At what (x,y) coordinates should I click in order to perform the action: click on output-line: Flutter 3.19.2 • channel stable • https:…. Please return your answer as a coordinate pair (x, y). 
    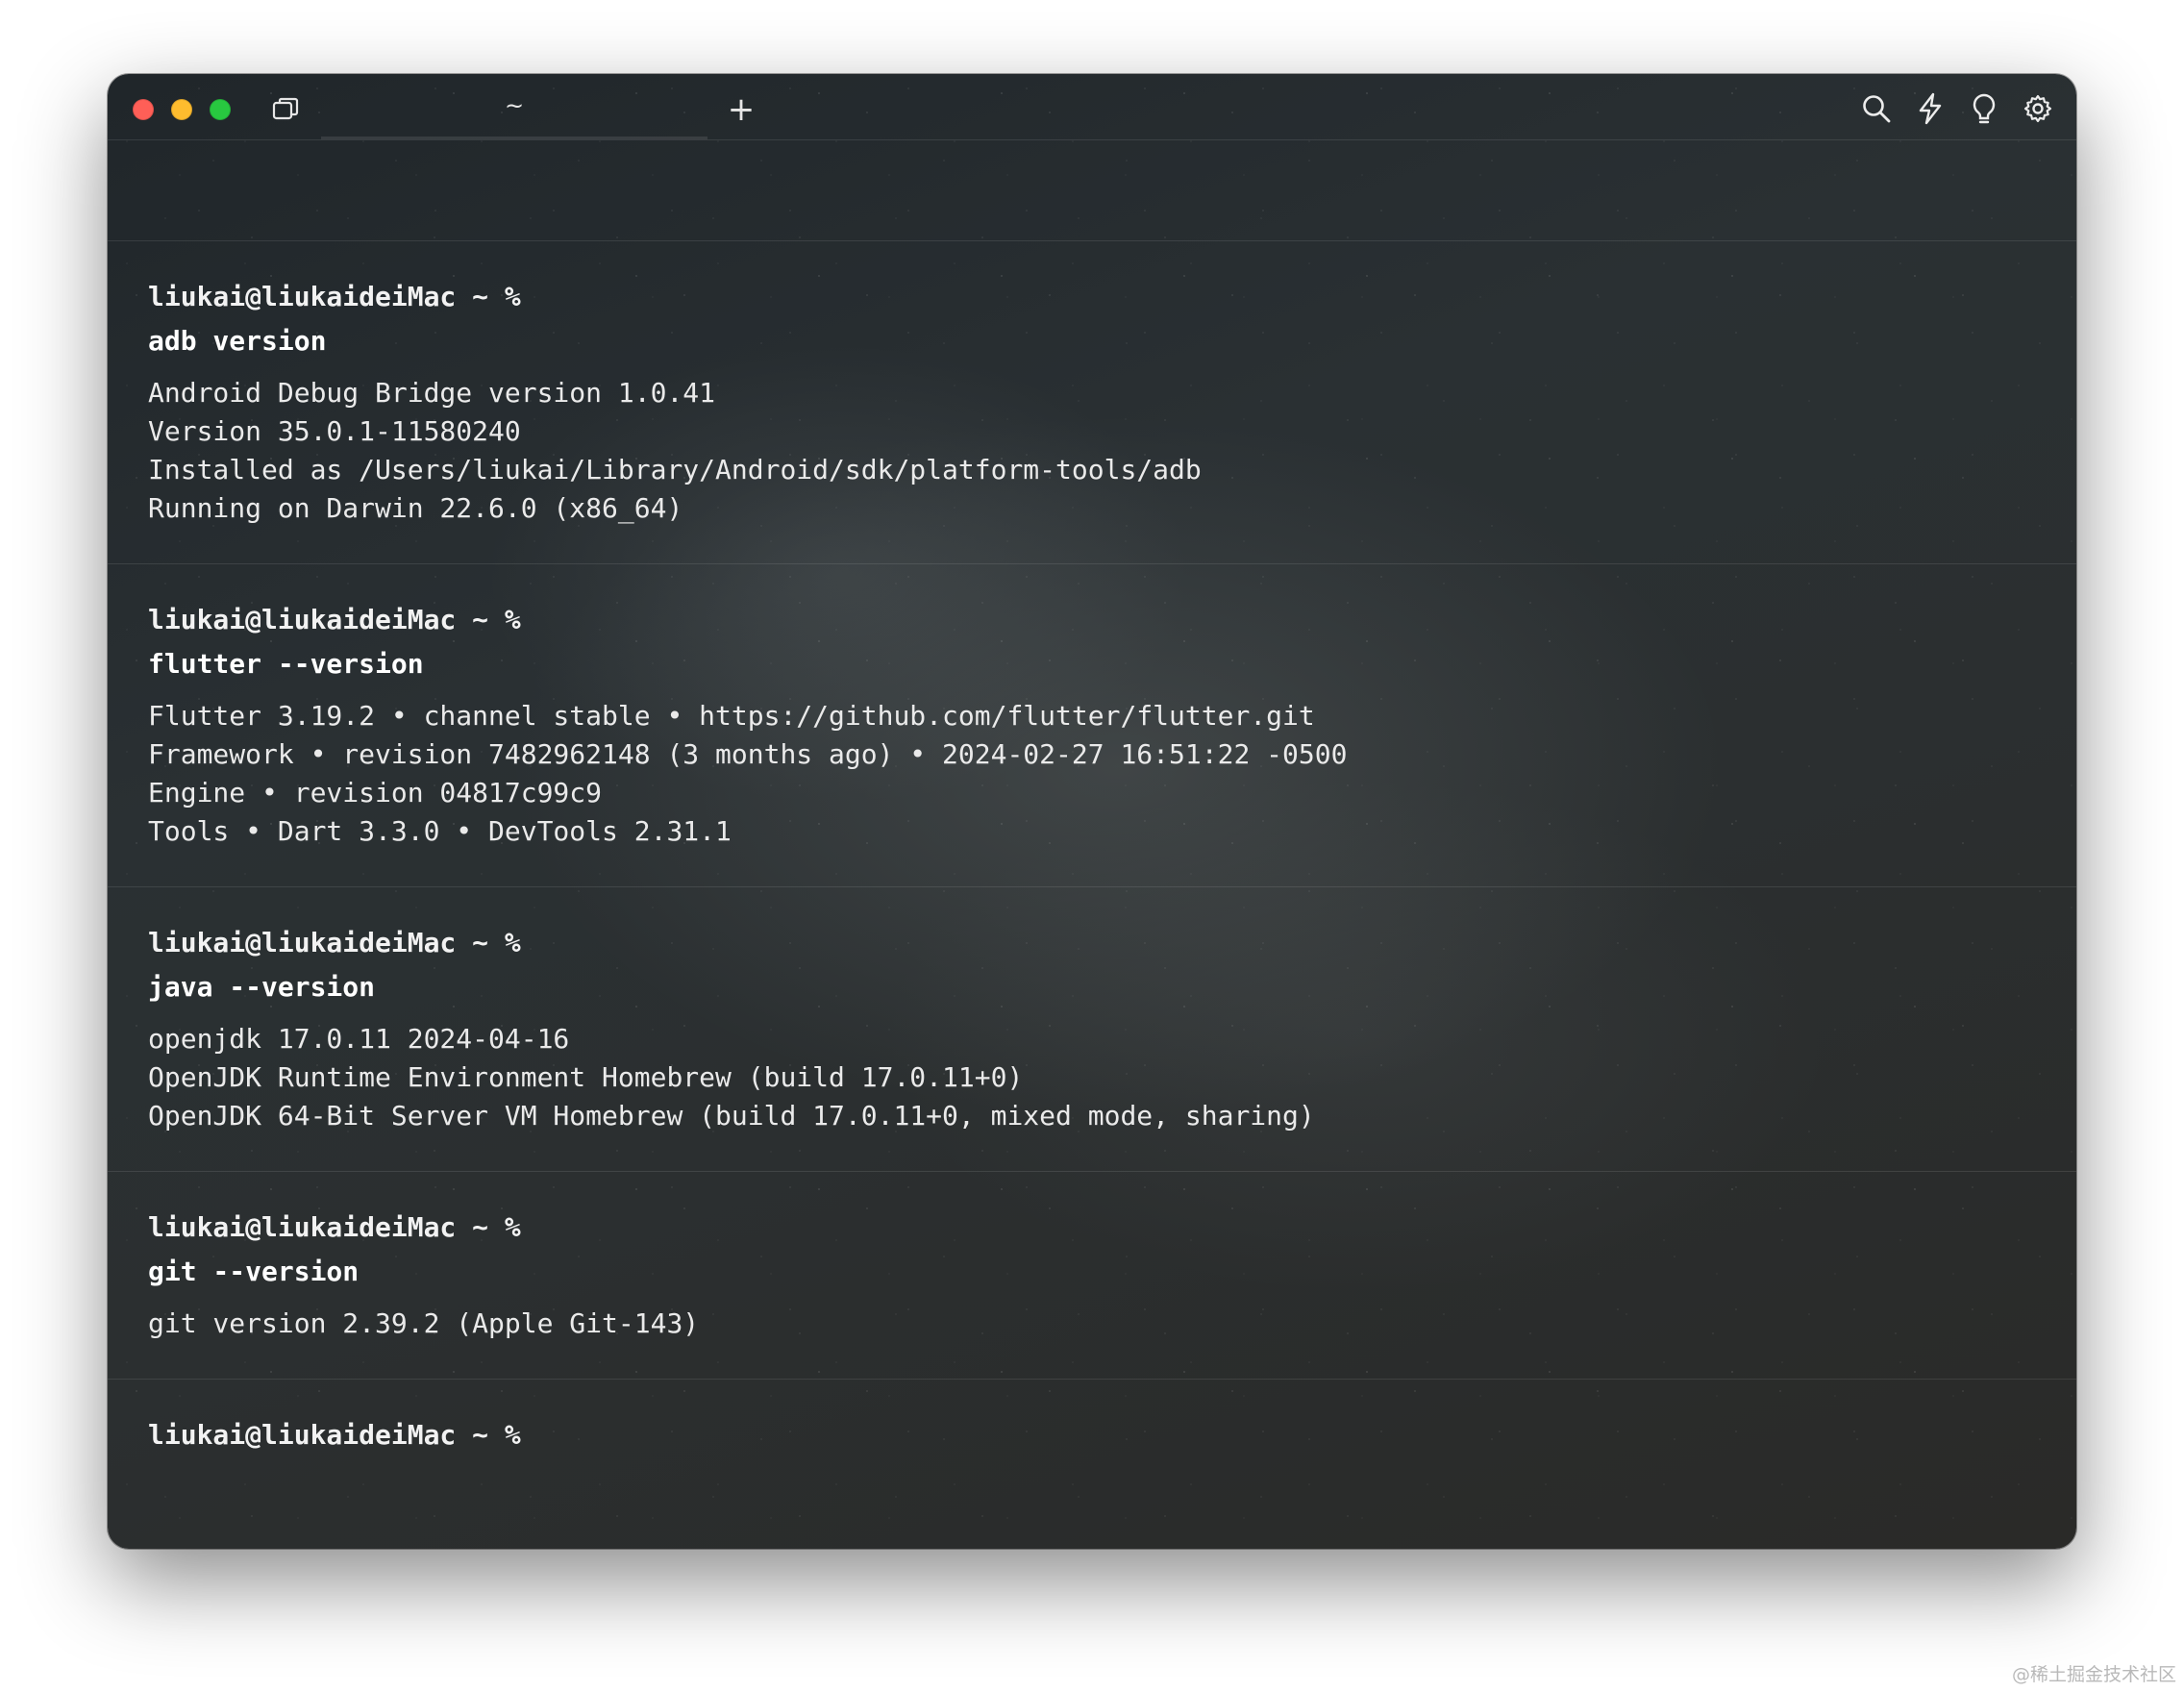
    Looking at the image, I should click on (732, 716).